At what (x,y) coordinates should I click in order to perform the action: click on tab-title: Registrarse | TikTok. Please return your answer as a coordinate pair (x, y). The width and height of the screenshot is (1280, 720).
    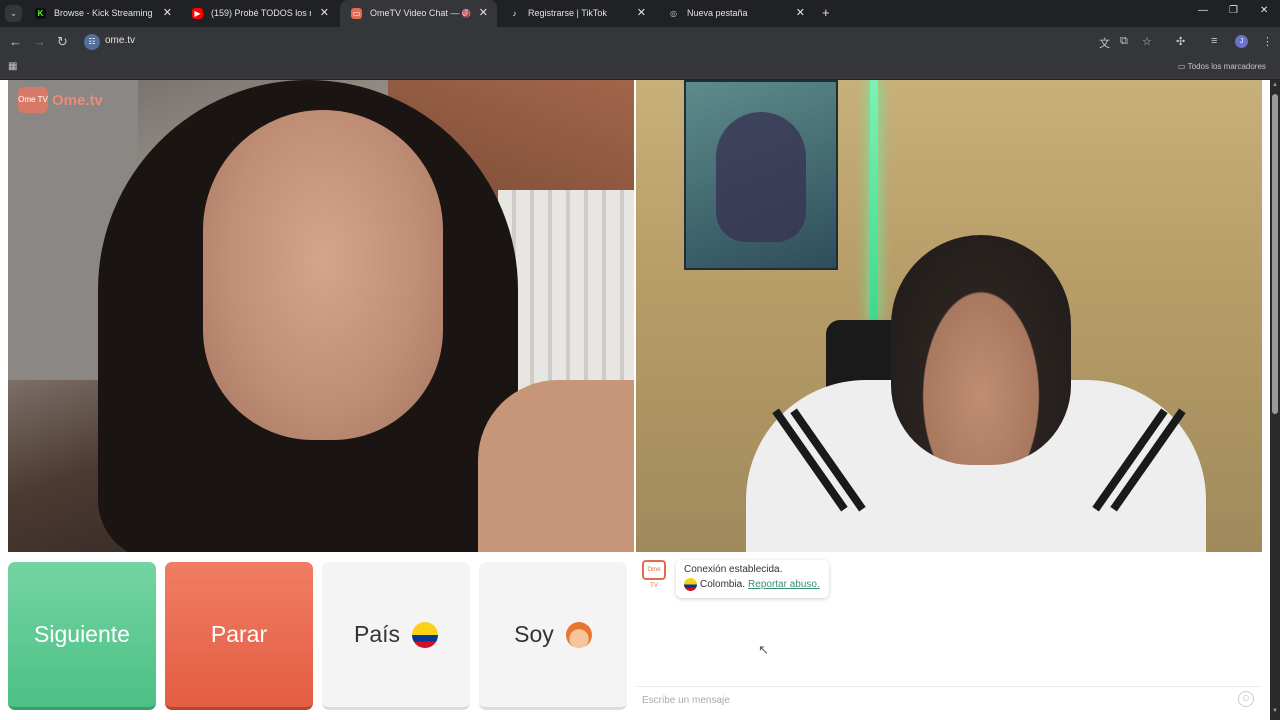
    Looking at the image, I should click on (567, 13).